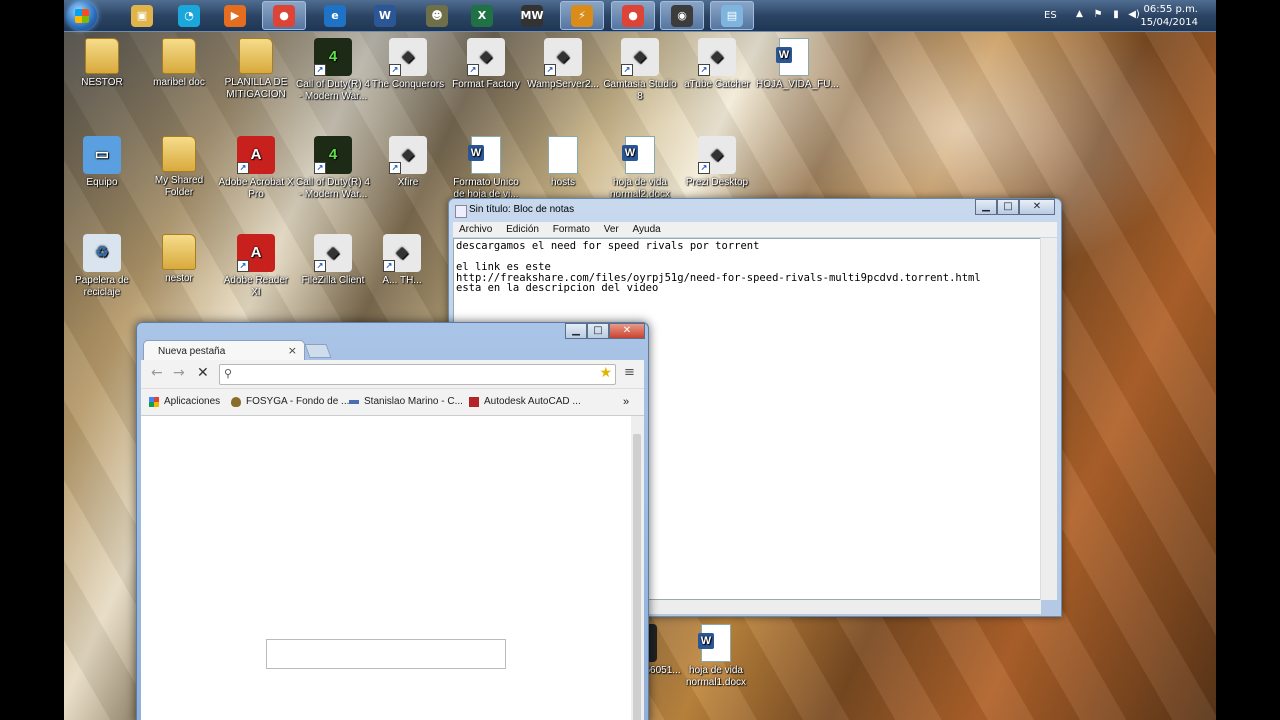  What do you see at coordinates (157, 373) in the screenshot?
I see `back-arrow-icon: ←` at bounding box center [157, 373].